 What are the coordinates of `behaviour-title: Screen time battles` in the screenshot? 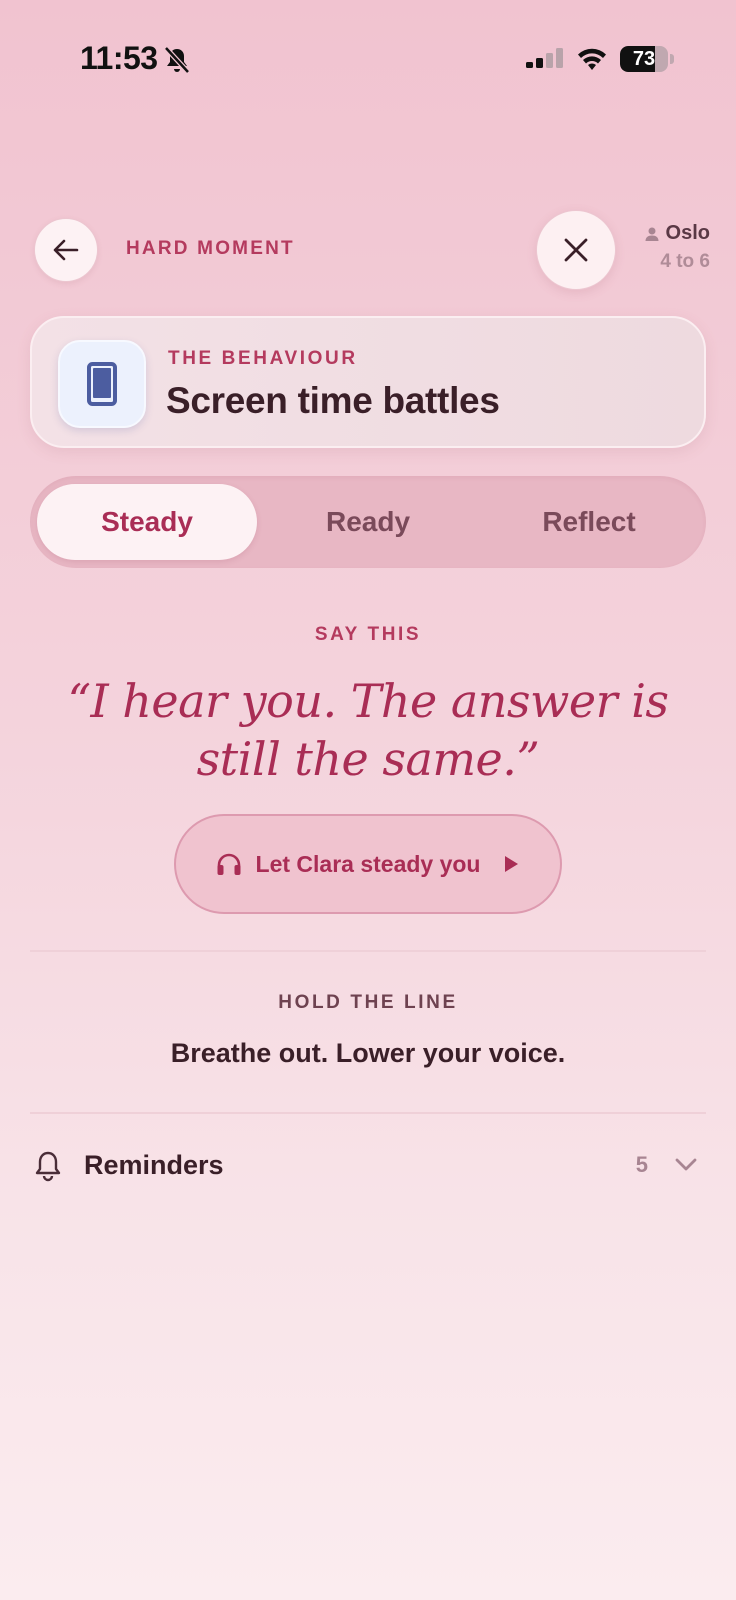 It's located at (333, 400).